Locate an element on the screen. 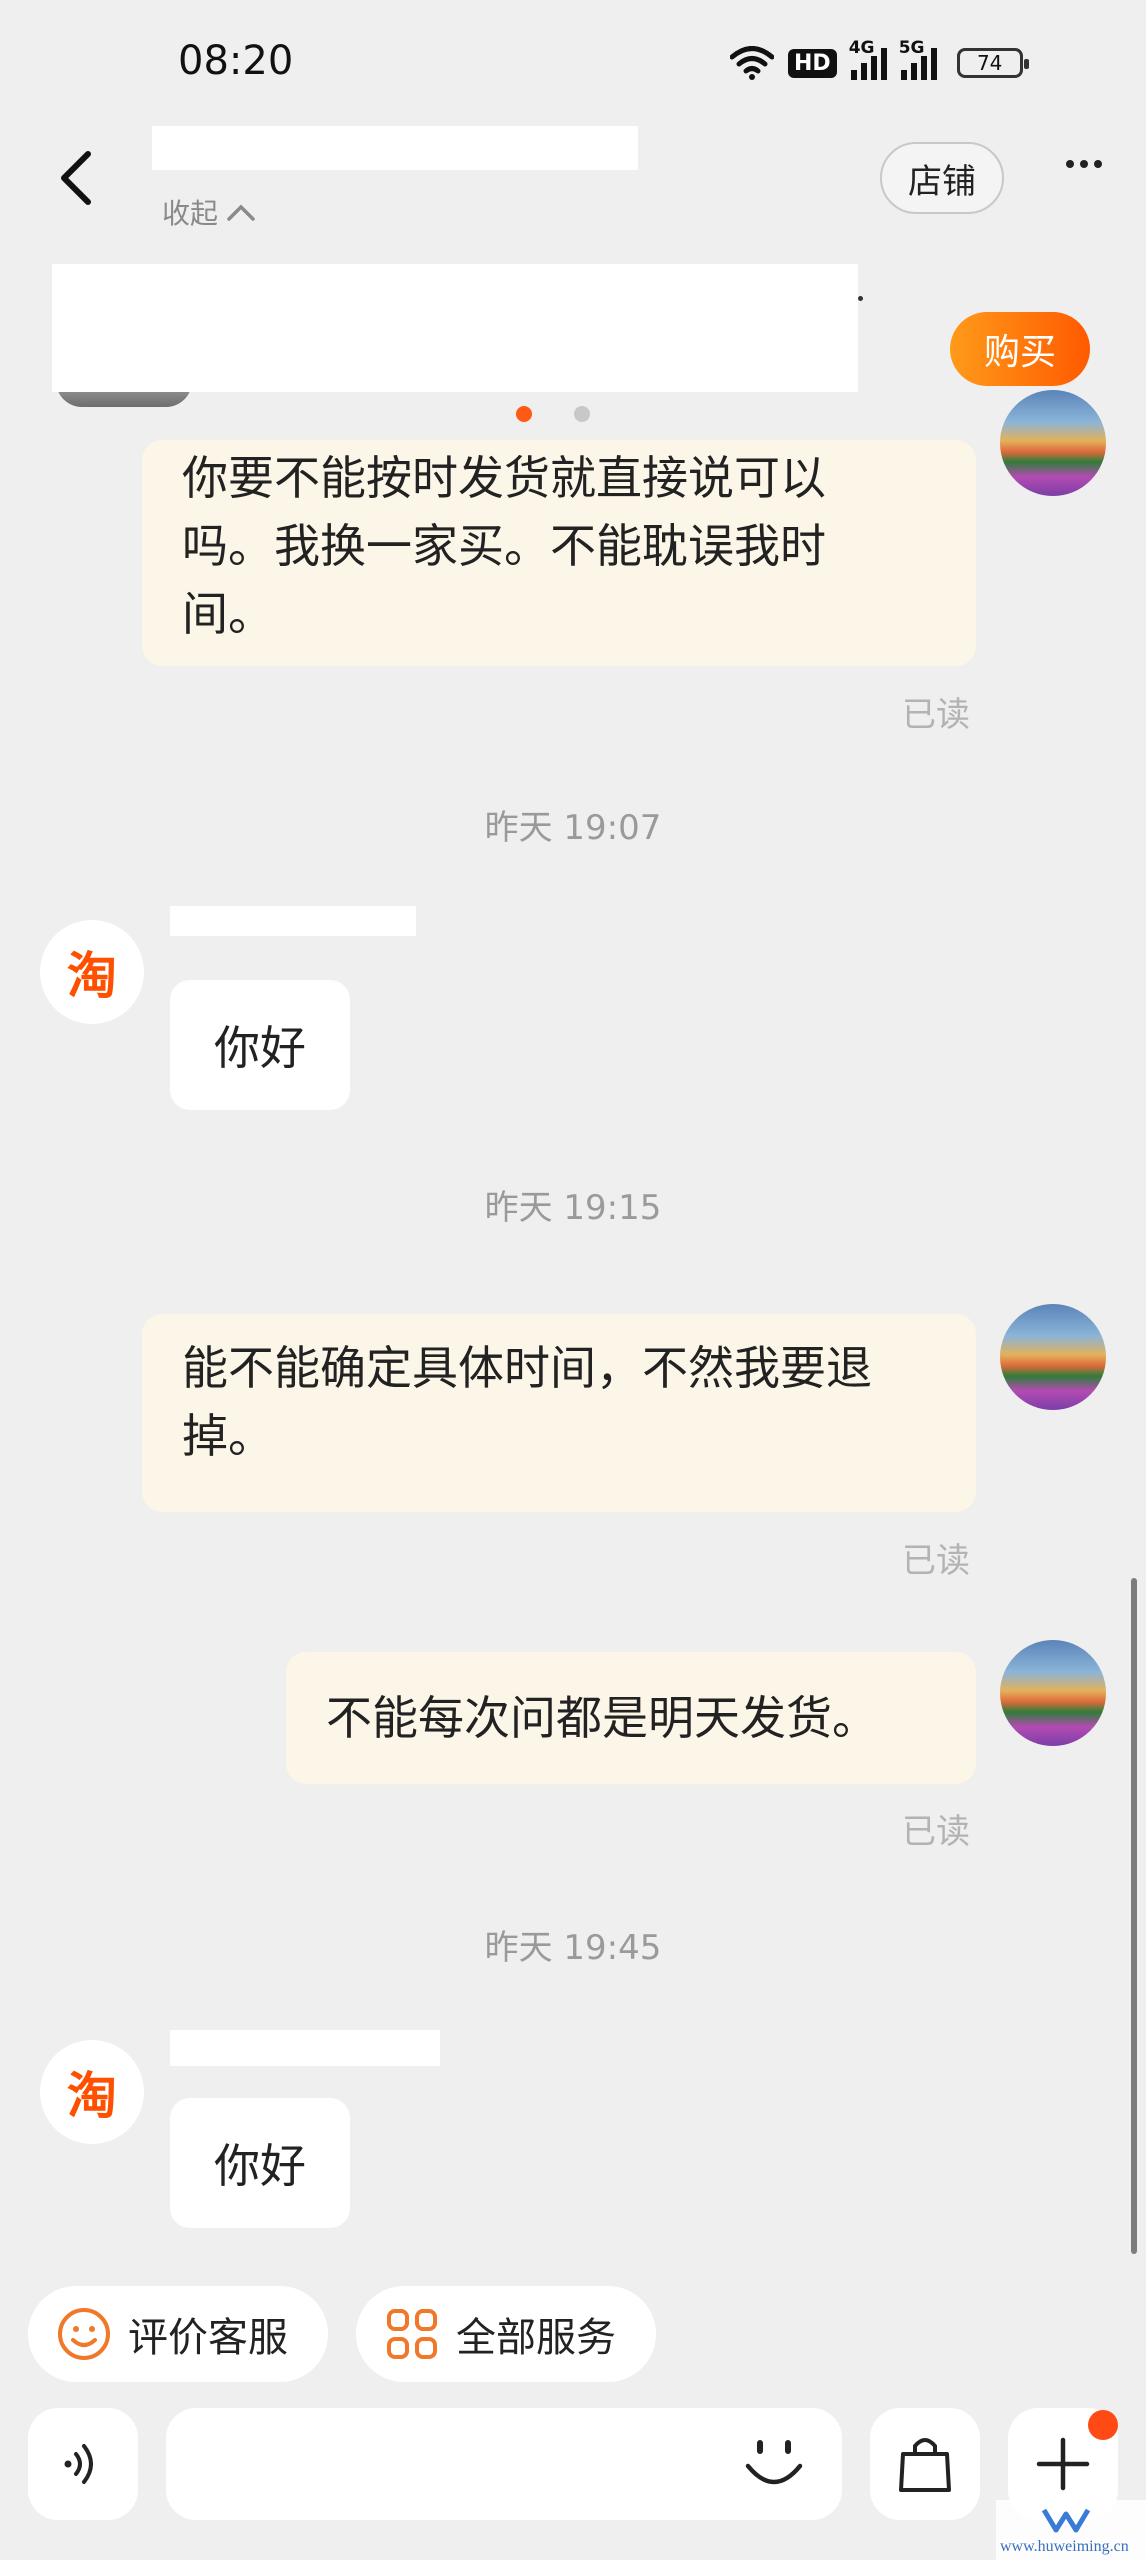 The height and width of the screenshot is (2560, 1146). shopping-bag-icon is located at coordinates (925, 2465).